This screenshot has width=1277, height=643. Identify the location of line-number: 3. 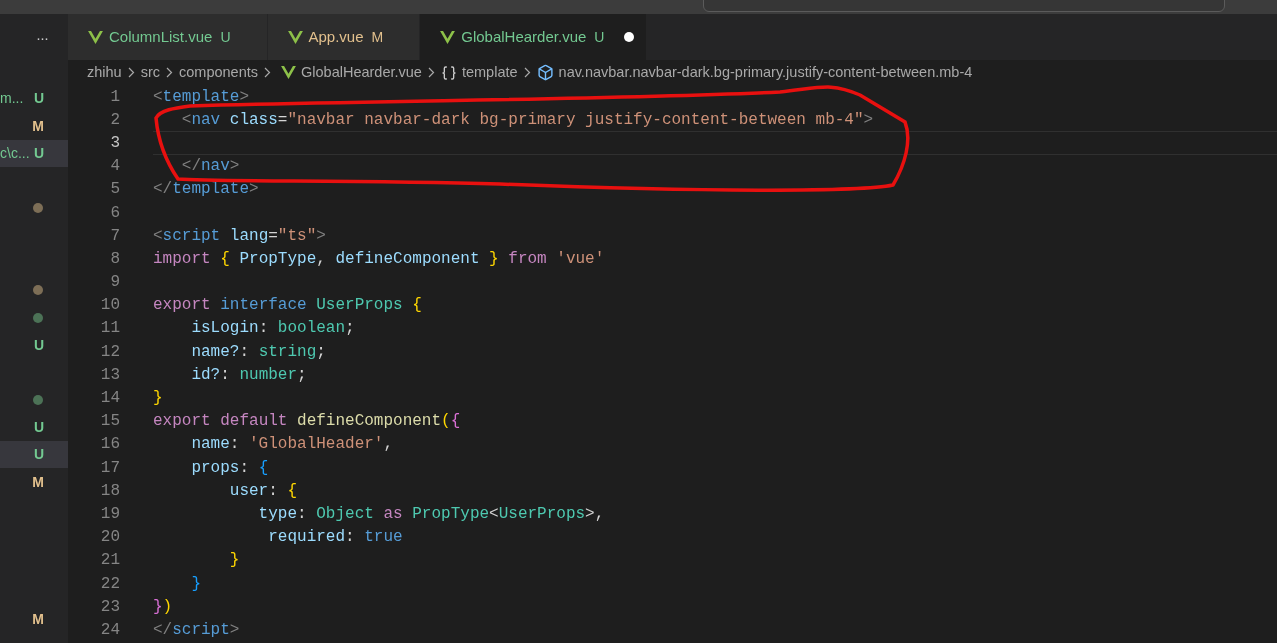
(115, 143).